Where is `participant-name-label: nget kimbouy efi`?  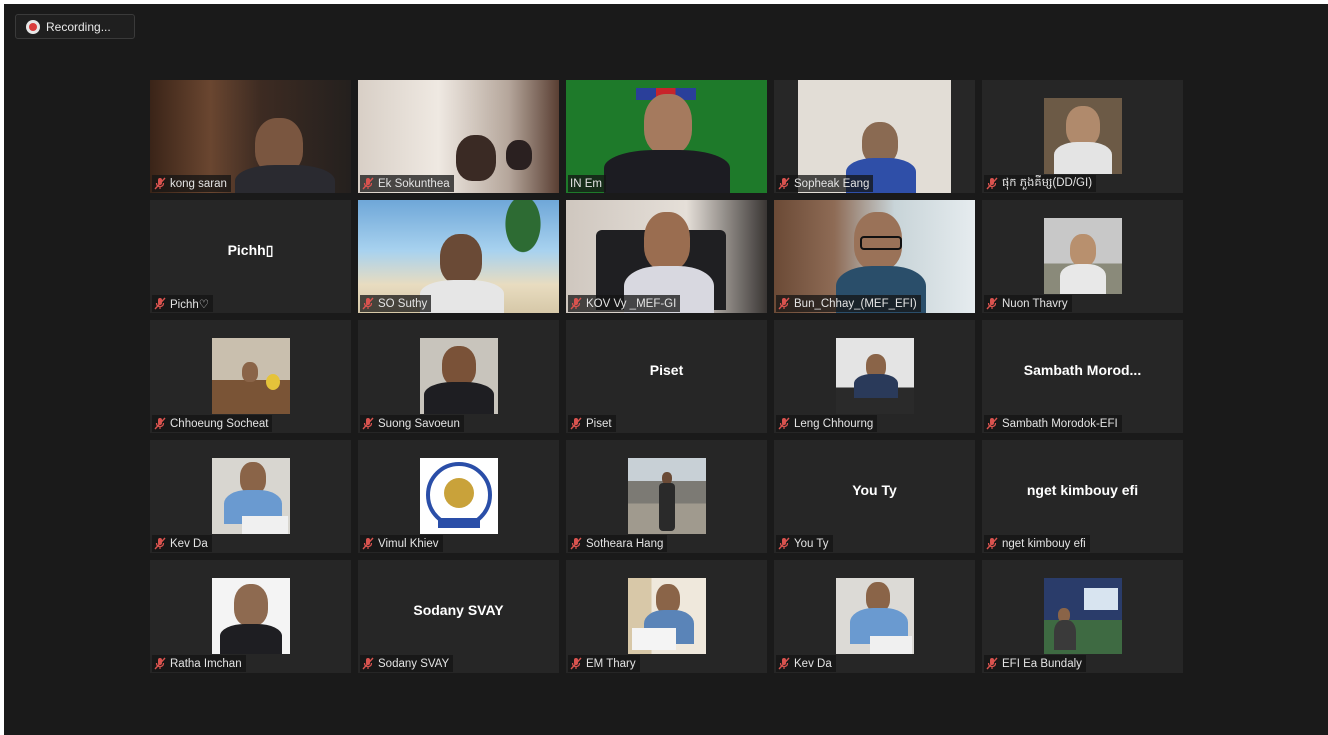
participant-name-label: nget kimbouy efi is located at coordinates (1037, 543).